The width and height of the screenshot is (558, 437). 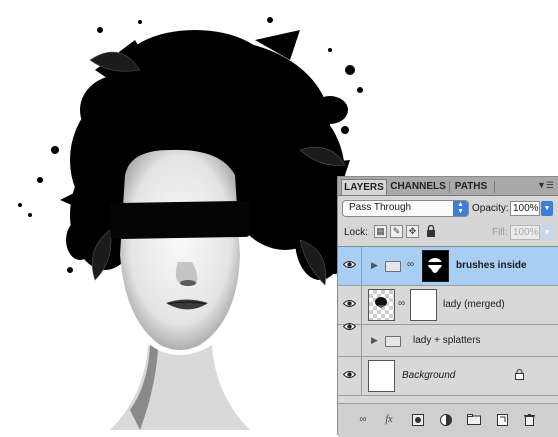 What do you see at coordinates (547, 208) in the screenshot?
I see `opacity-dropdown-icon: ▼` at bounding box center [547, 208].